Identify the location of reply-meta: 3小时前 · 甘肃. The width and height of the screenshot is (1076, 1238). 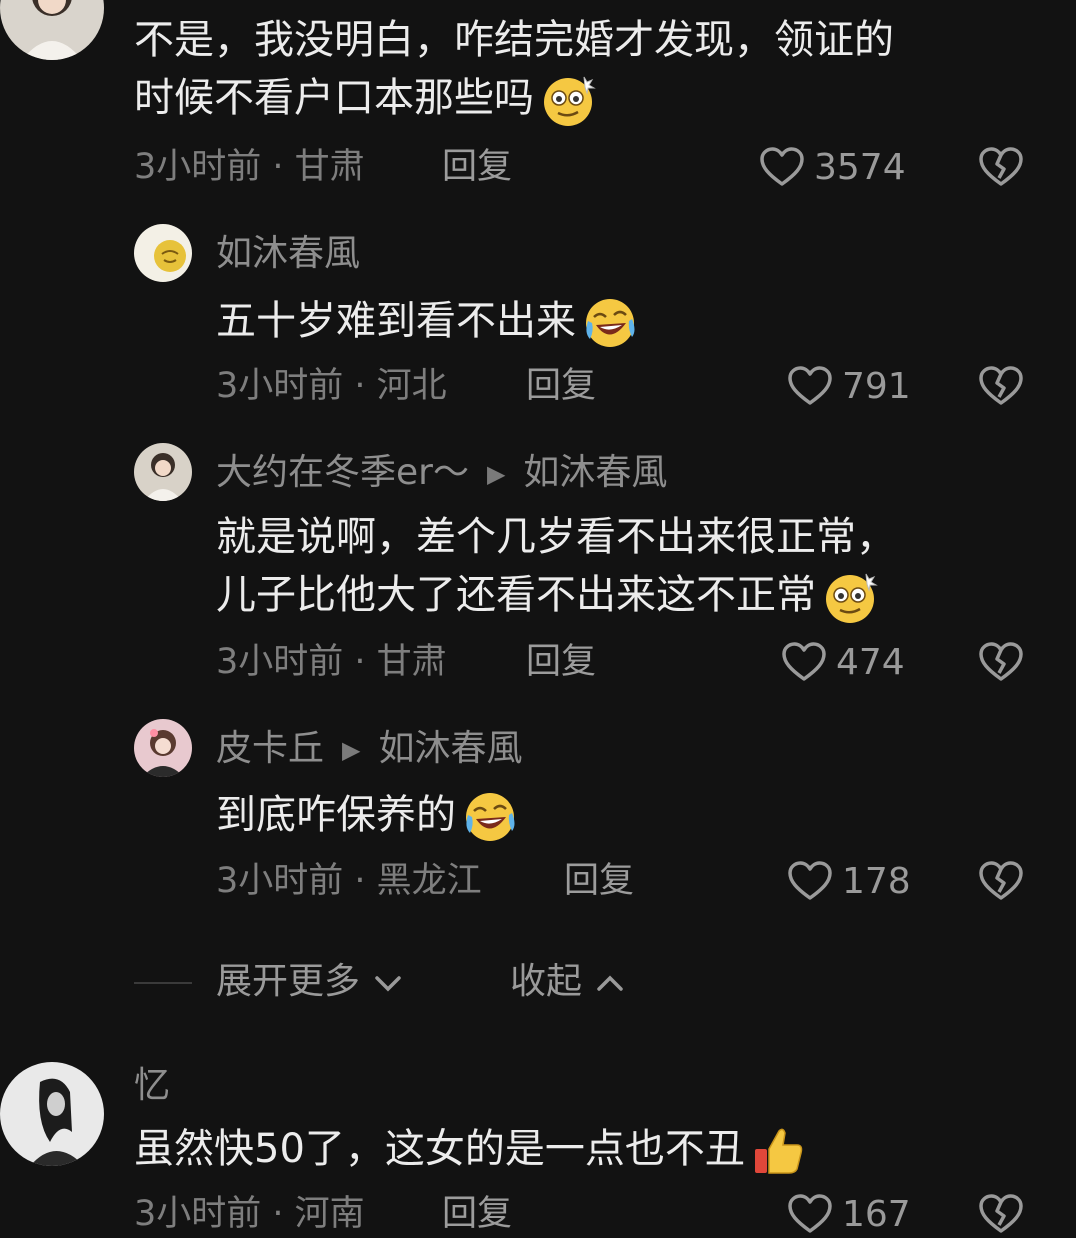
(331, 662).